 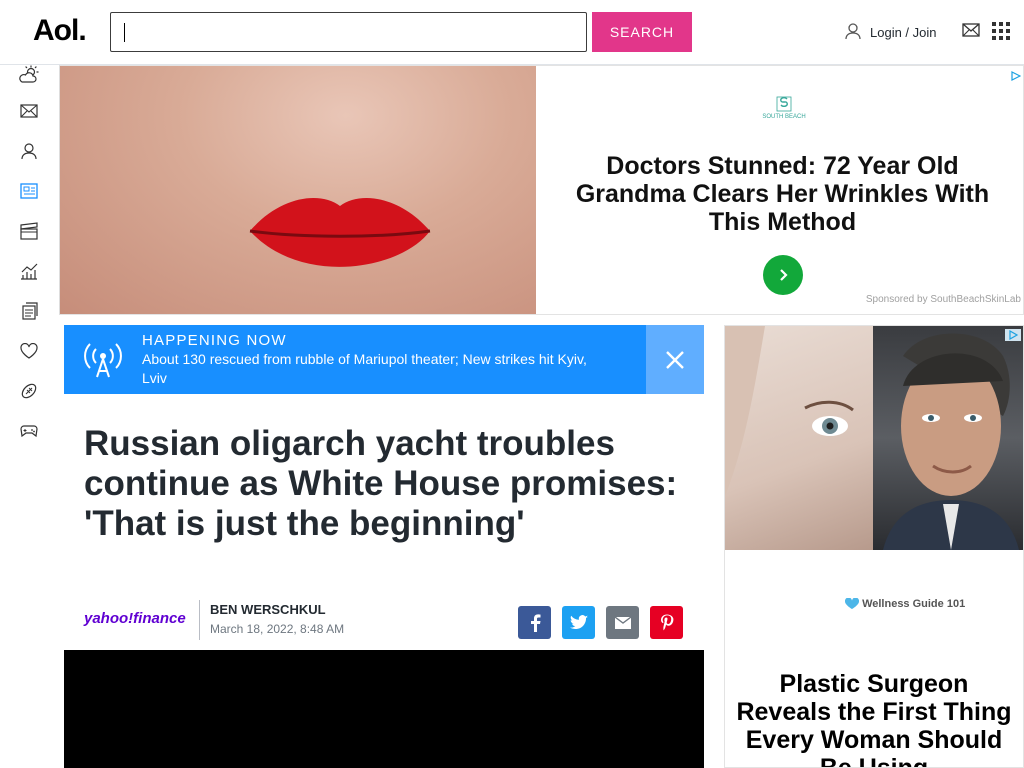 I want to click on pinterest-share-button, so click(x=666, y=622).